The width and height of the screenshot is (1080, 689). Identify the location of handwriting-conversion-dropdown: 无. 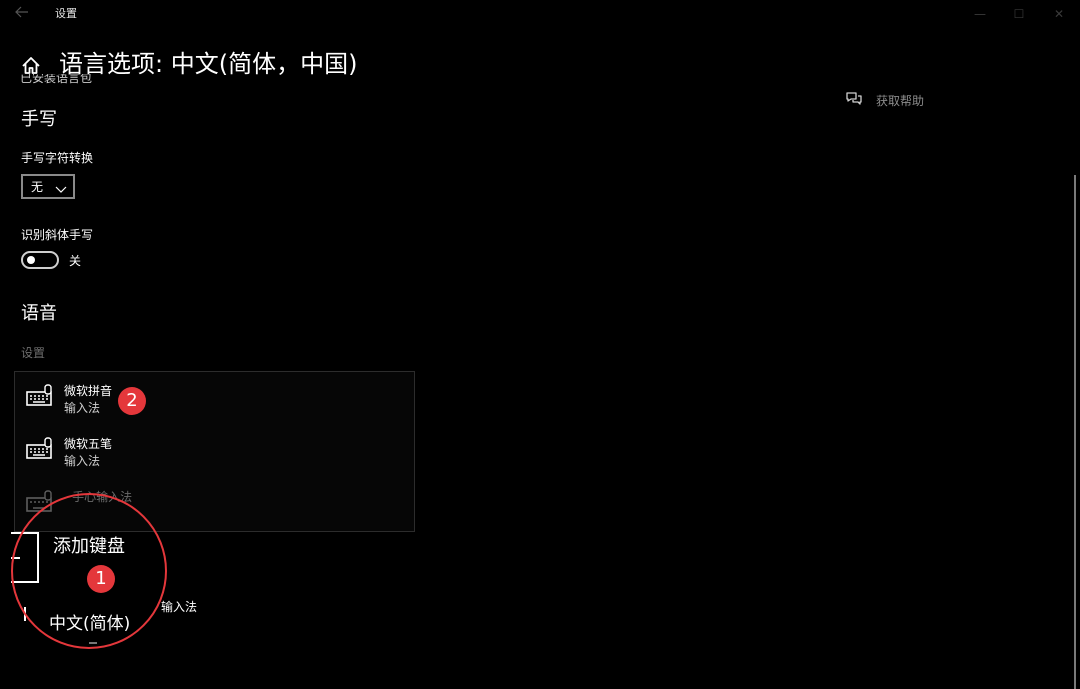
(48, 186).